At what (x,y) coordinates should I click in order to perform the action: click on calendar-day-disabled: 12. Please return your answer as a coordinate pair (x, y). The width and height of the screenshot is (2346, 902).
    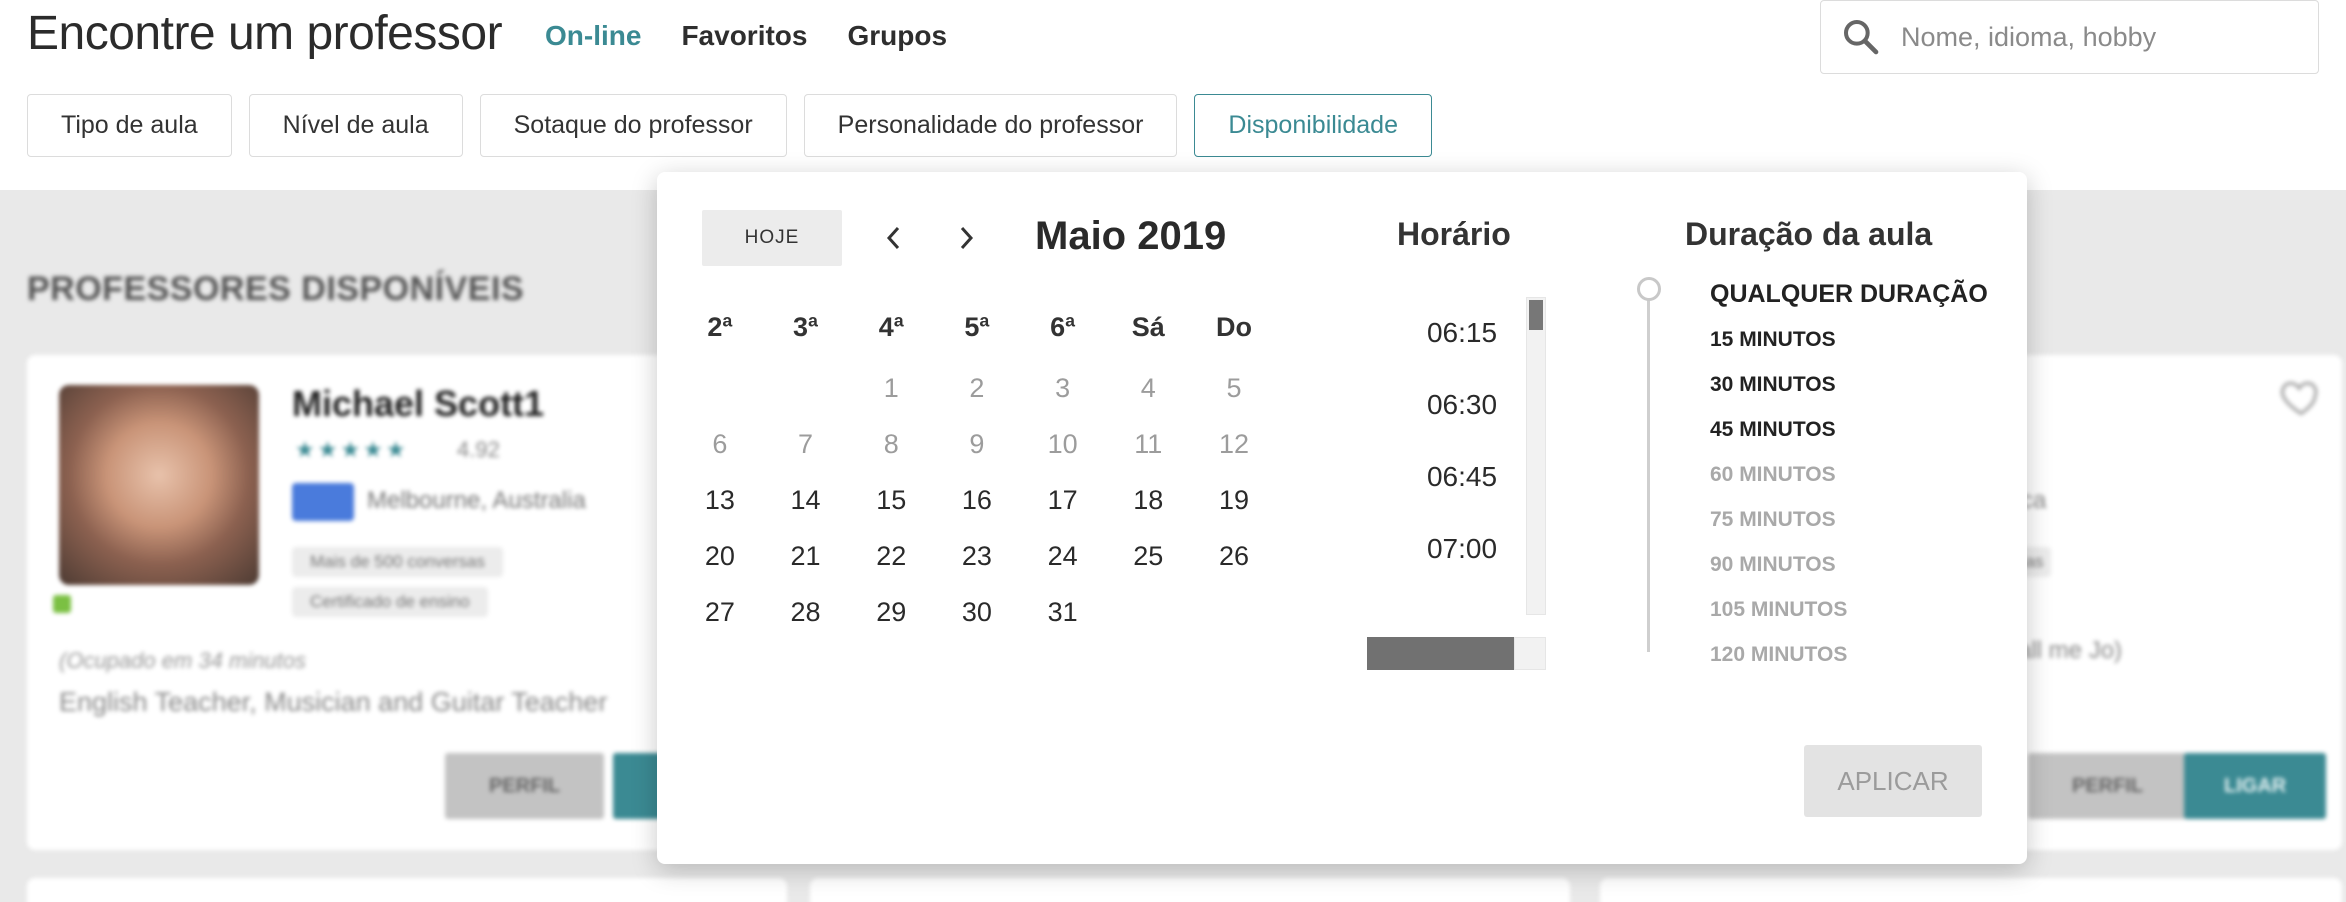
    Looking at the image, I should click on (1233, 443).